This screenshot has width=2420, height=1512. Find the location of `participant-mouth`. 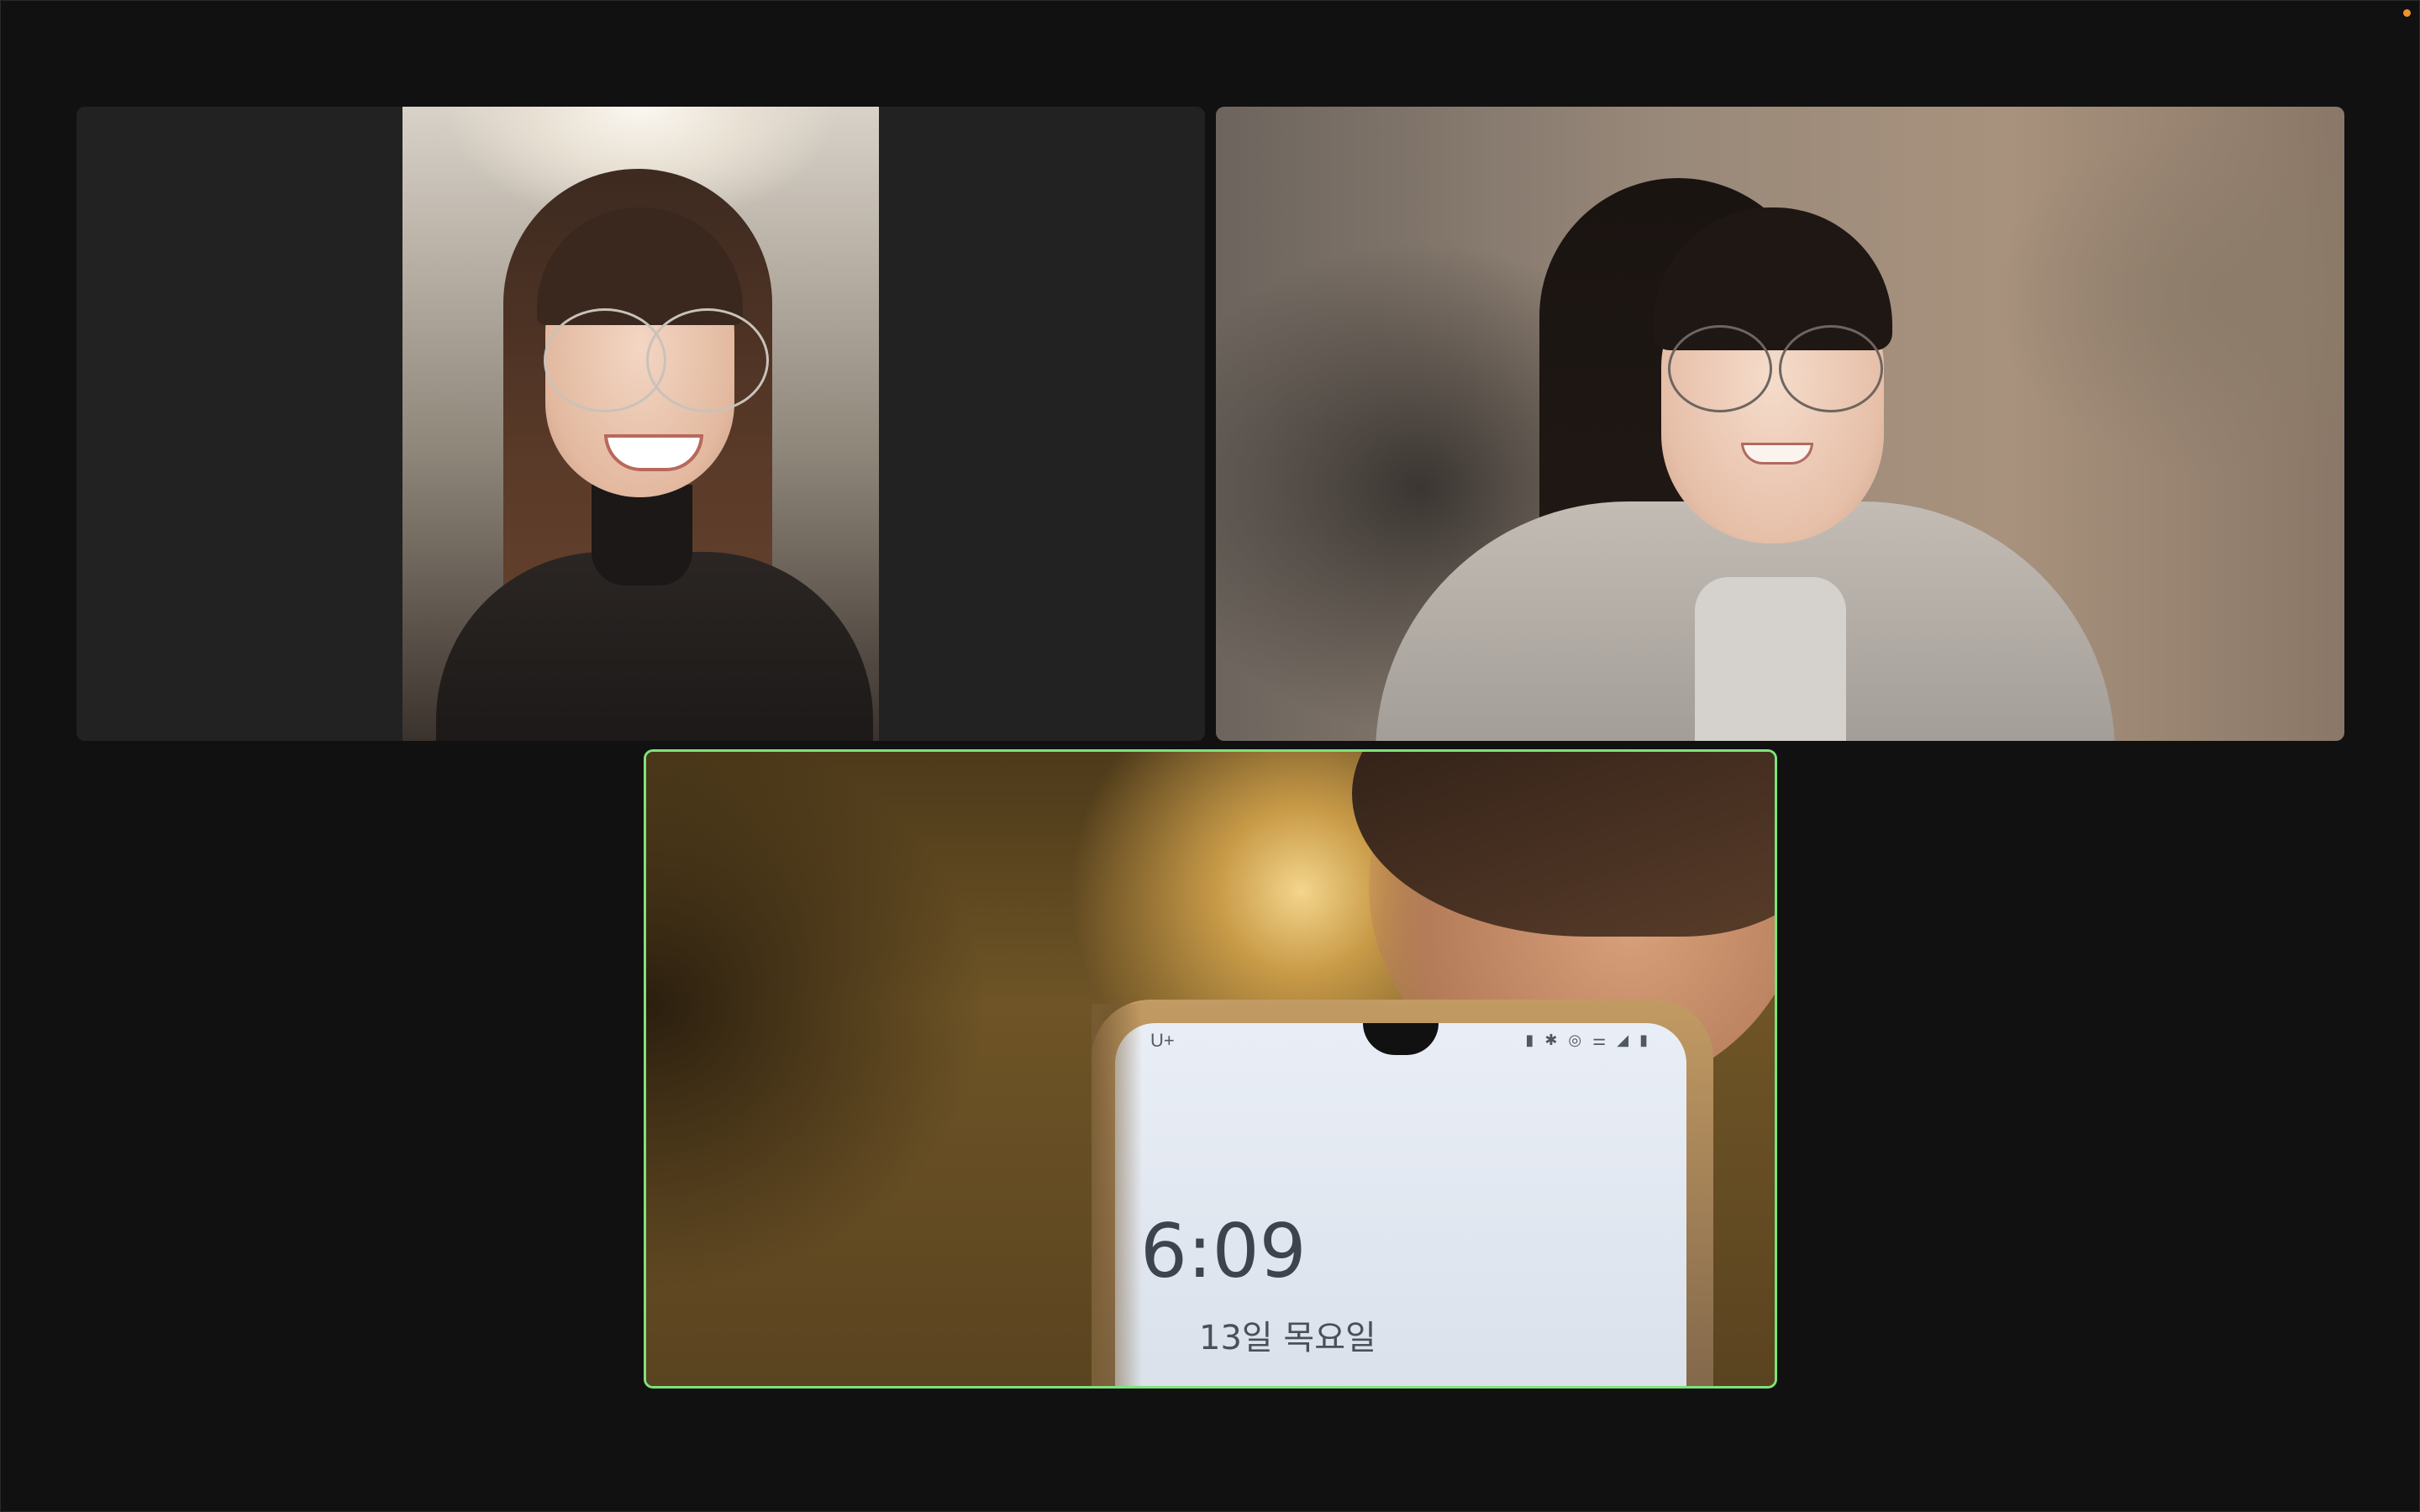

participant-mouth is located at coordinates (1777, 454).